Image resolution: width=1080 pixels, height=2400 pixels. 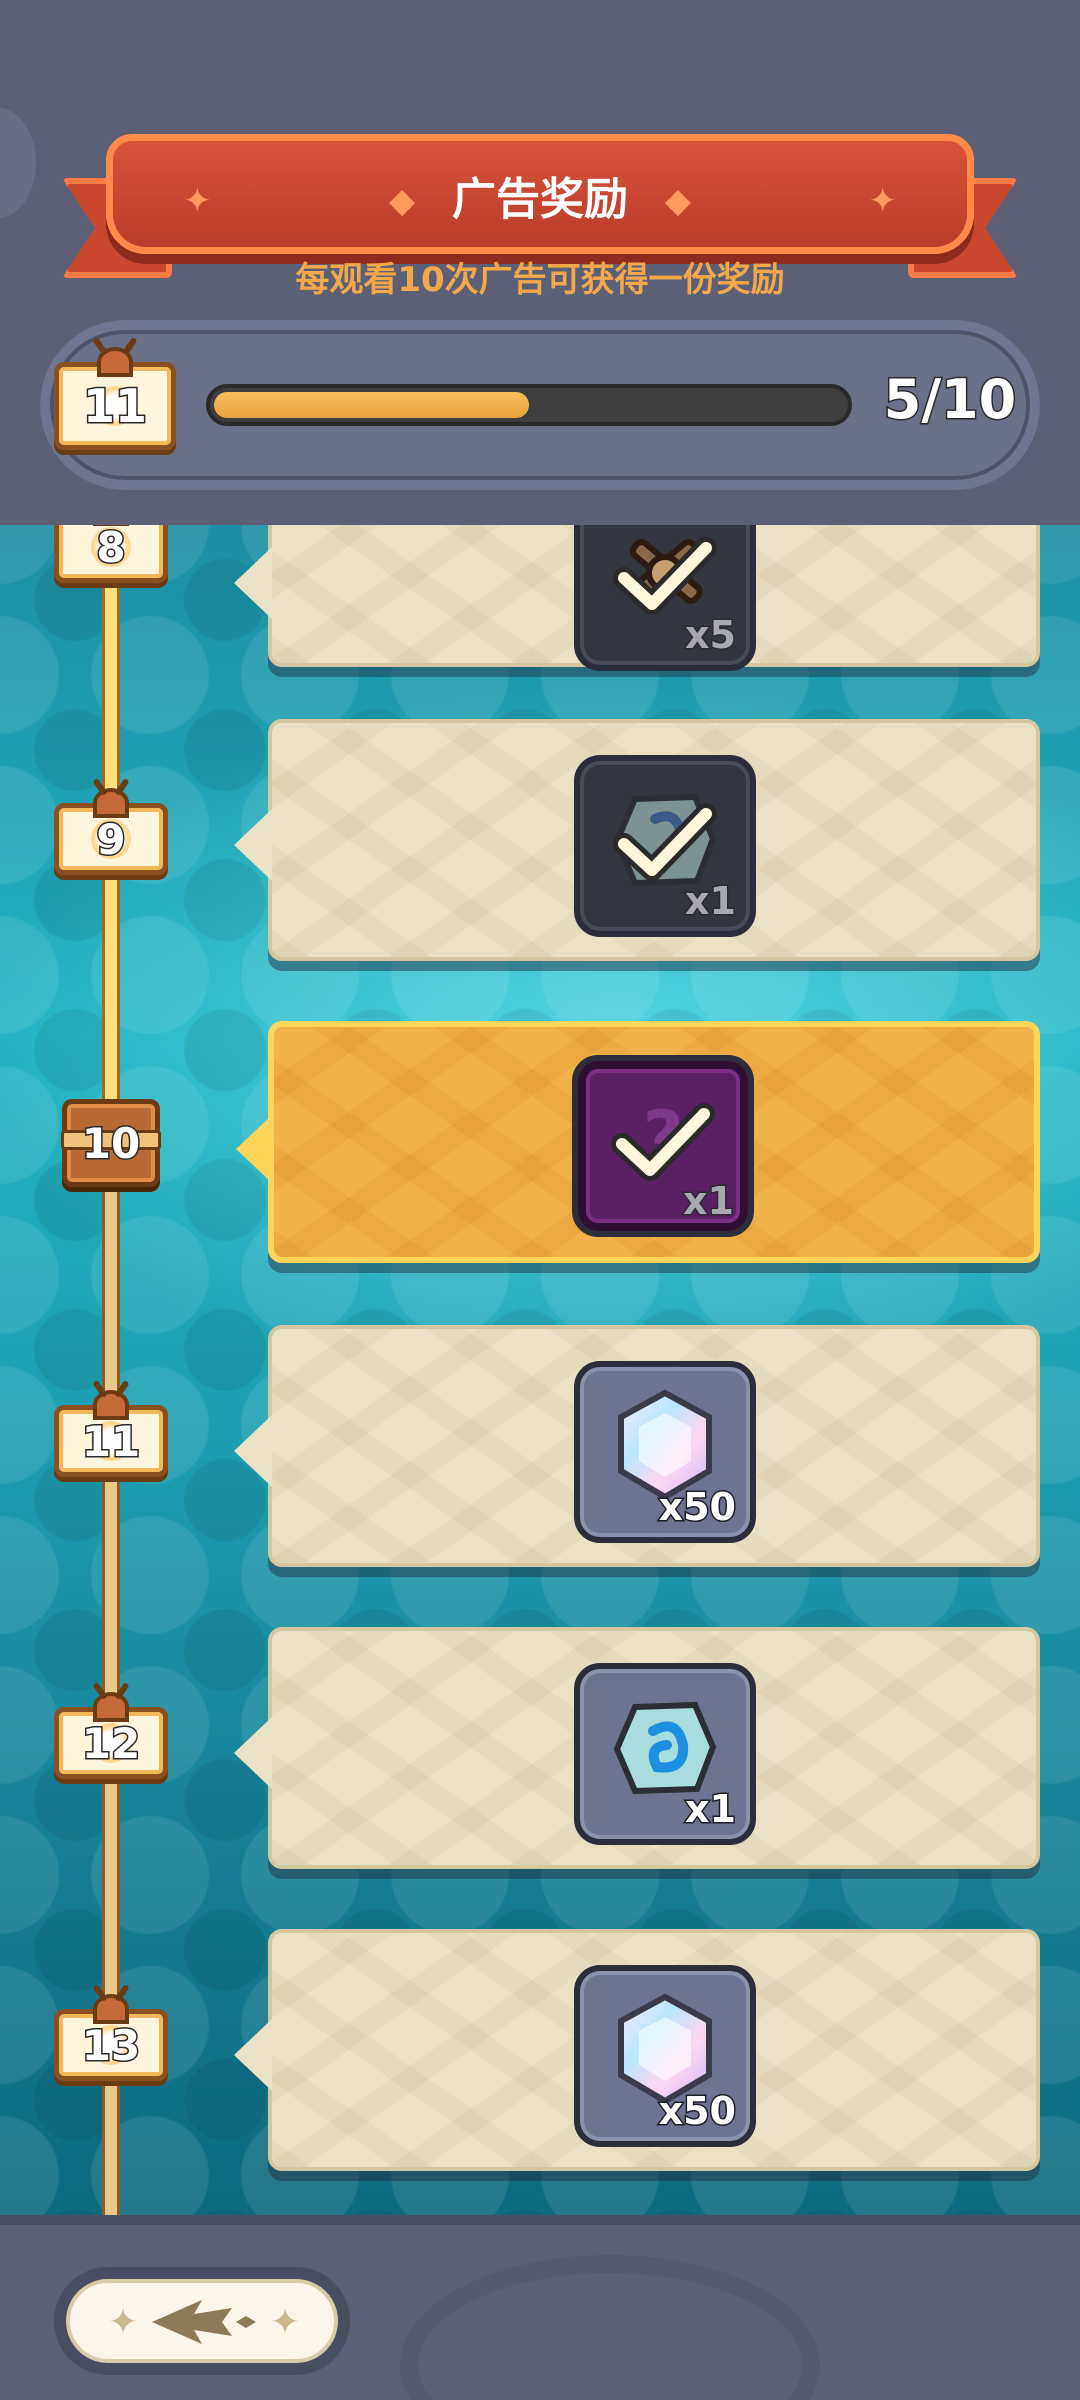 I want to click on reward-card-13: x50, so click(x=637, y=2050).